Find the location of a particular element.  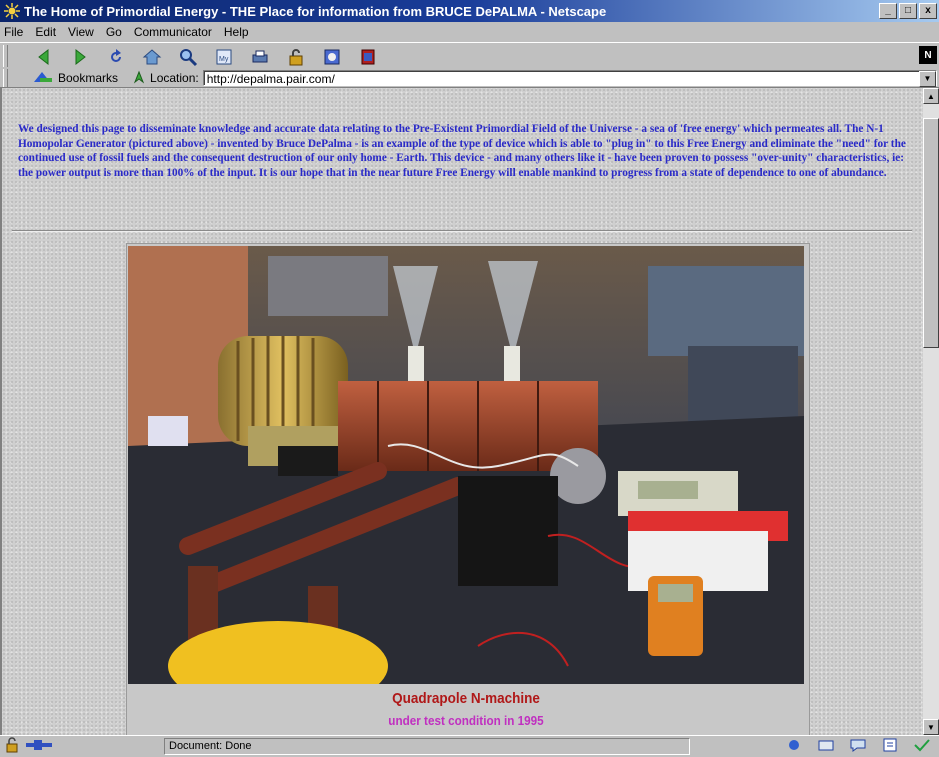

menu-edit: Edit is located at coordinates (45, 32).